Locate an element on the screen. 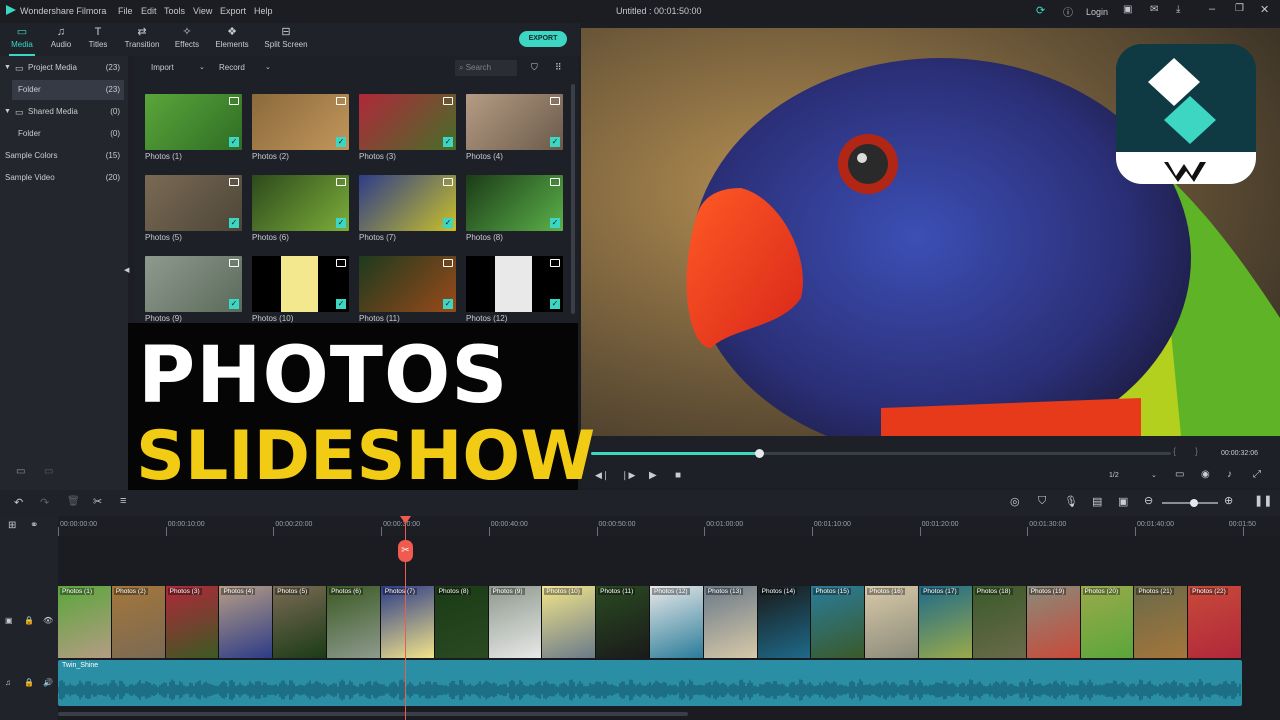 The width and height of the screenshot is (1280, 720). media-item: ✓ Photos (8) is located at coordinates (514, 211).